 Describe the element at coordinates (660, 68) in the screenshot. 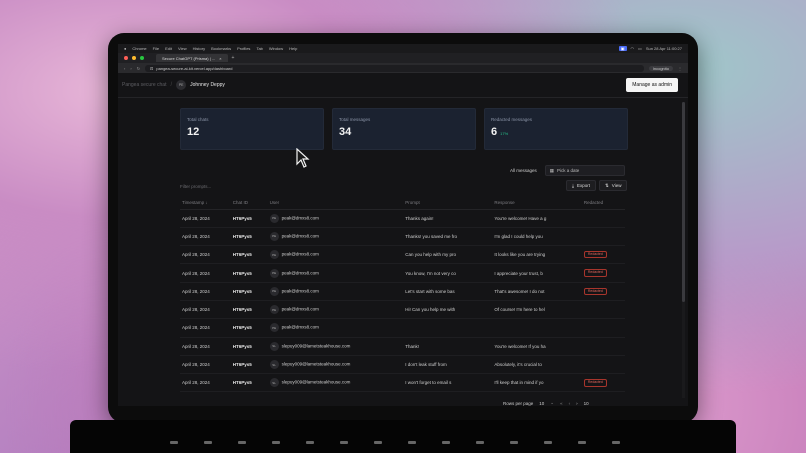

I see `incognito-badge: Incognito` at that location.